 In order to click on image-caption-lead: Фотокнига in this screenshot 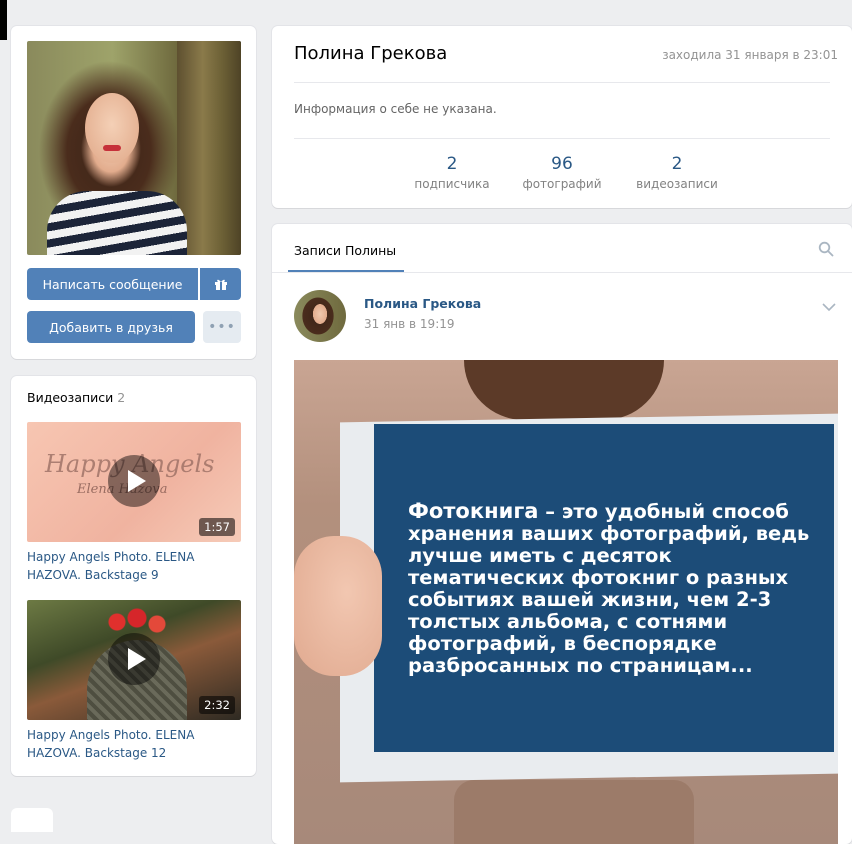, I will do `click(473, 511)`.